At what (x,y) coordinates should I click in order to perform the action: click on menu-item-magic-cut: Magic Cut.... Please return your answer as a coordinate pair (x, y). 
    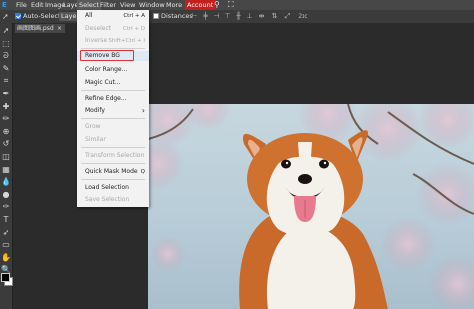
    Looking at the image, I should click on (113, 83).